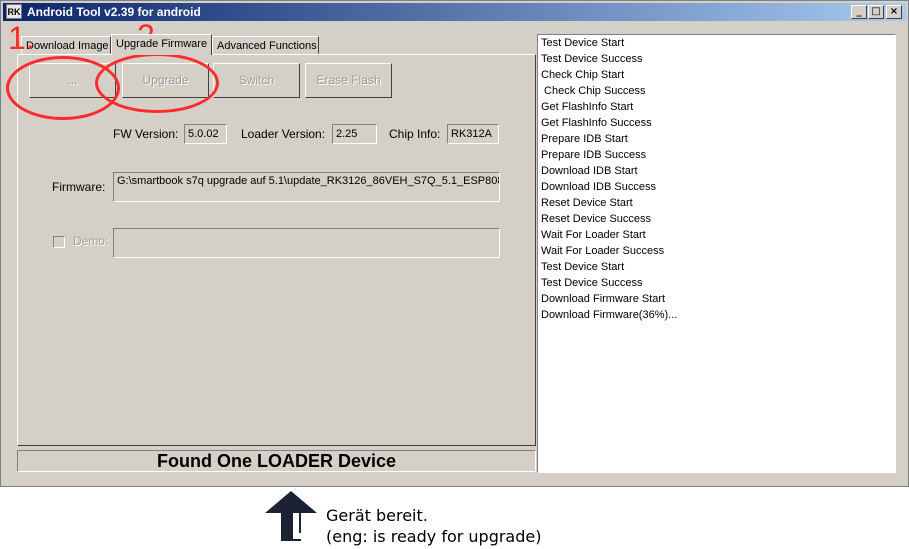 The height and width of the screenshot is (549, 909). Describe the element at coordinates (598, 187) in the screenshot. I see `log-line: Download IDB Success` at that location.